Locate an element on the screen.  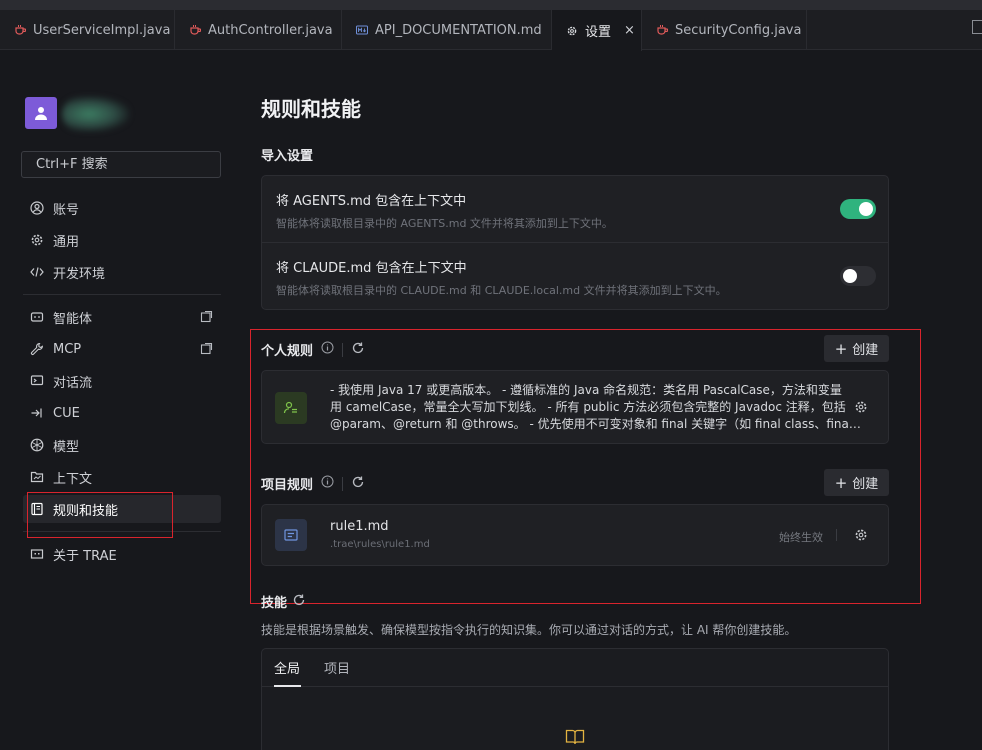
sidebar-item-label: 模型 is located at coordinates (66, 447).